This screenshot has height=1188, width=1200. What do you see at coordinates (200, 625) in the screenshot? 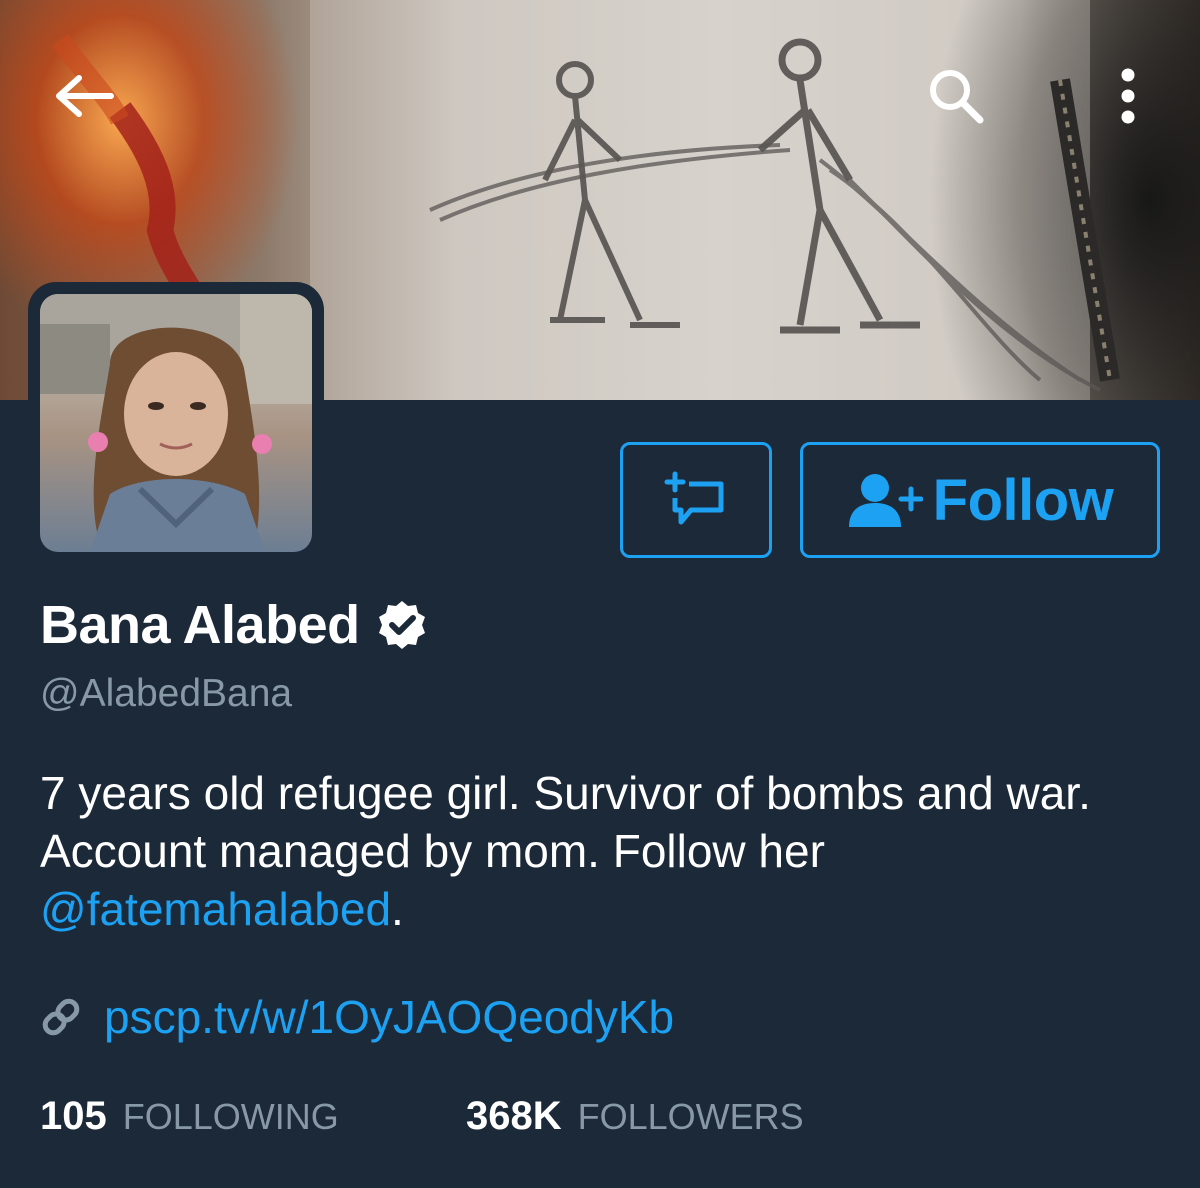
I see `display-name: Bana Alabed` at bounding box center [200, 625].